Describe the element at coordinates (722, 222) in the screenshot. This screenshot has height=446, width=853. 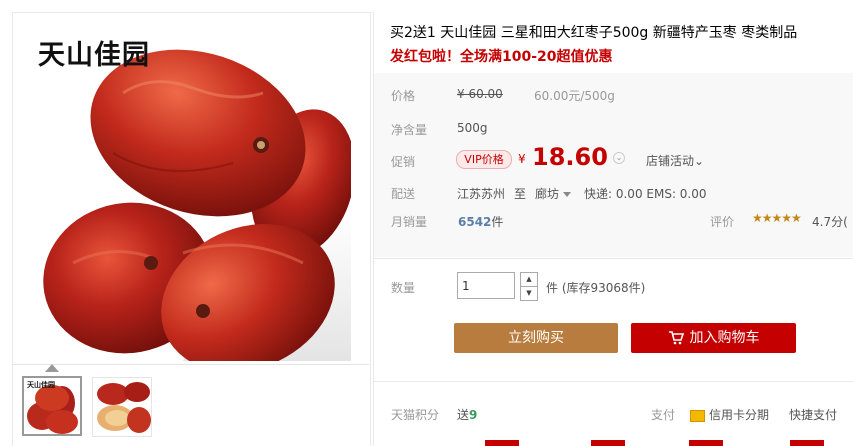
I see `rating-label: 评价` at that location.